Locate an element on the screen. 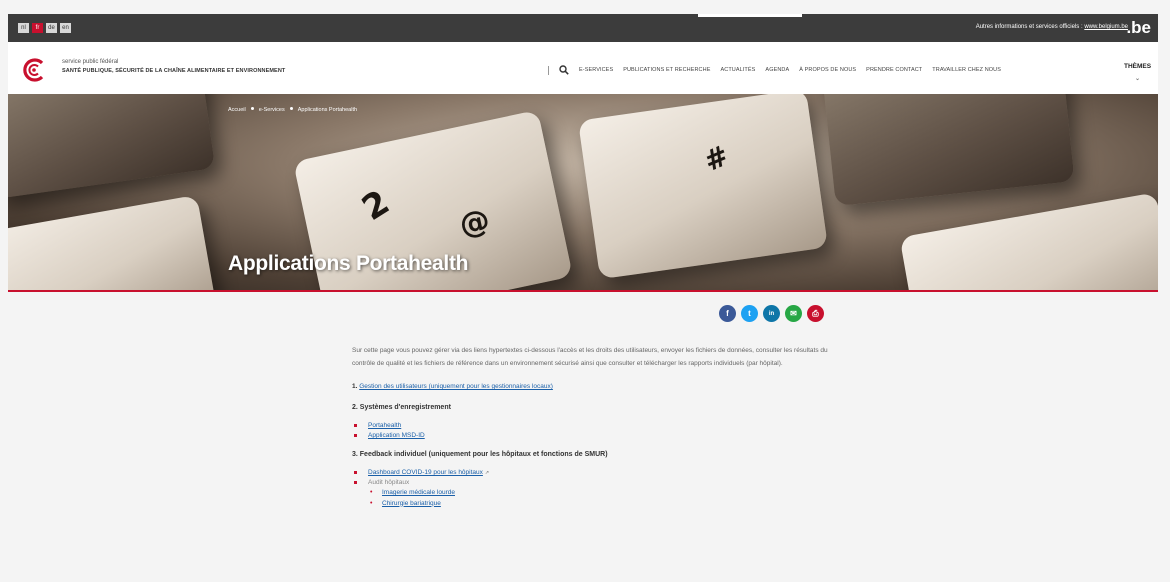 The height and width of the screenshot is (582, 1170). nav-a-propos: À PROPOS DE NOUS is located at coordinates (827, 70).